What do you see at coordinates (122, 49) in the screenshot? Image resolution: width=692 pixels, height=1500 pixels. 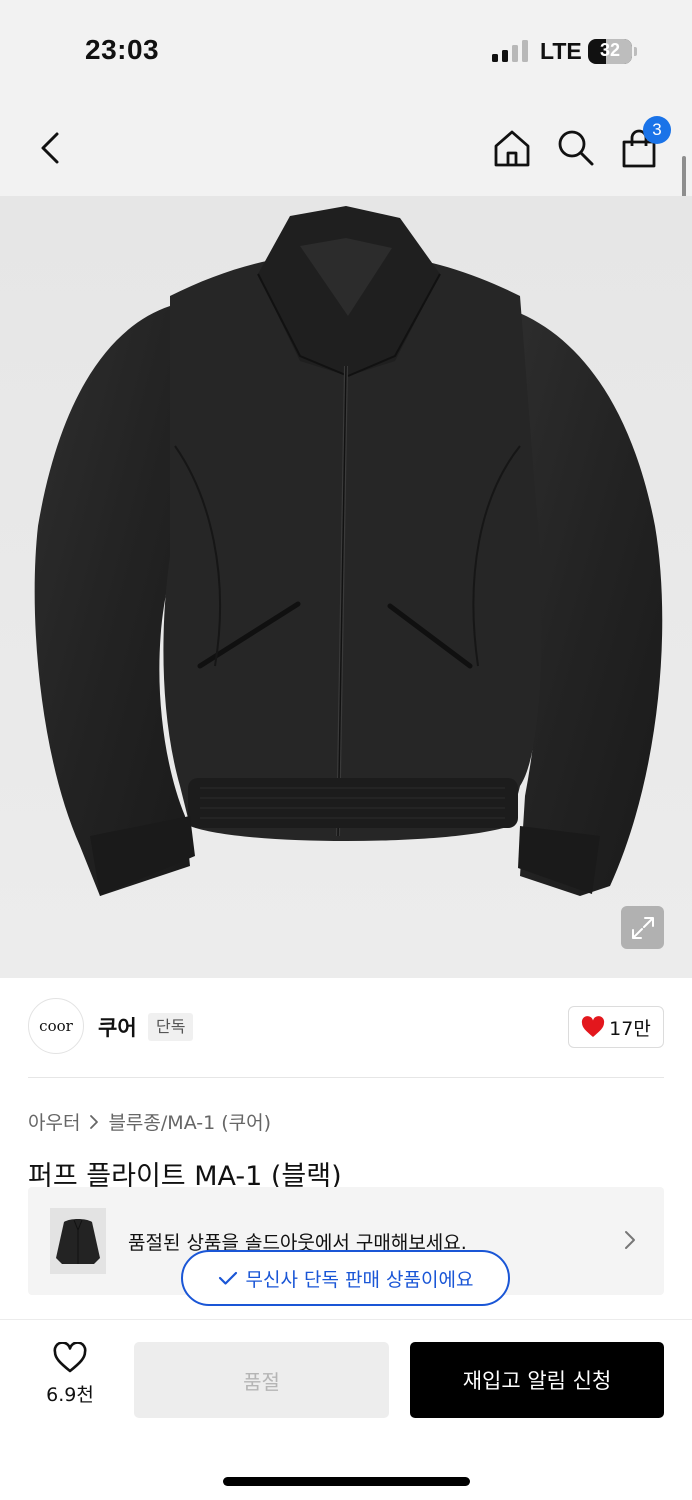 I see `status-time: 23:03` at bounding box center [122, 49].